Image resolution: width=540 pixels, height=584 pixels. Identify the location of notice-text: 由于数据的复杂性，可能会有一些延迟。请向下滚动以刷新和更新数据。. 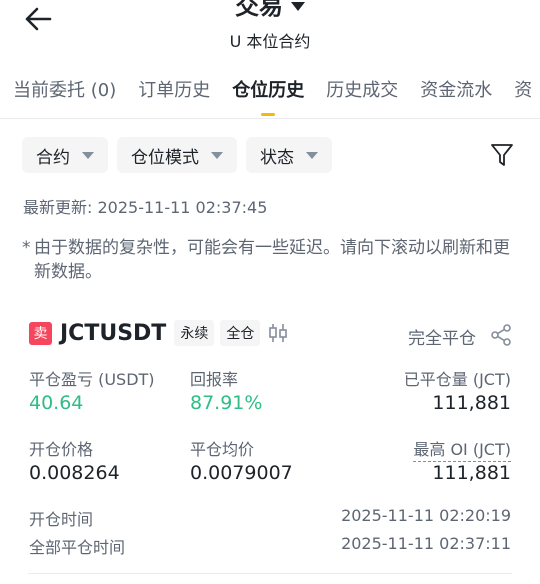
(272, 260).